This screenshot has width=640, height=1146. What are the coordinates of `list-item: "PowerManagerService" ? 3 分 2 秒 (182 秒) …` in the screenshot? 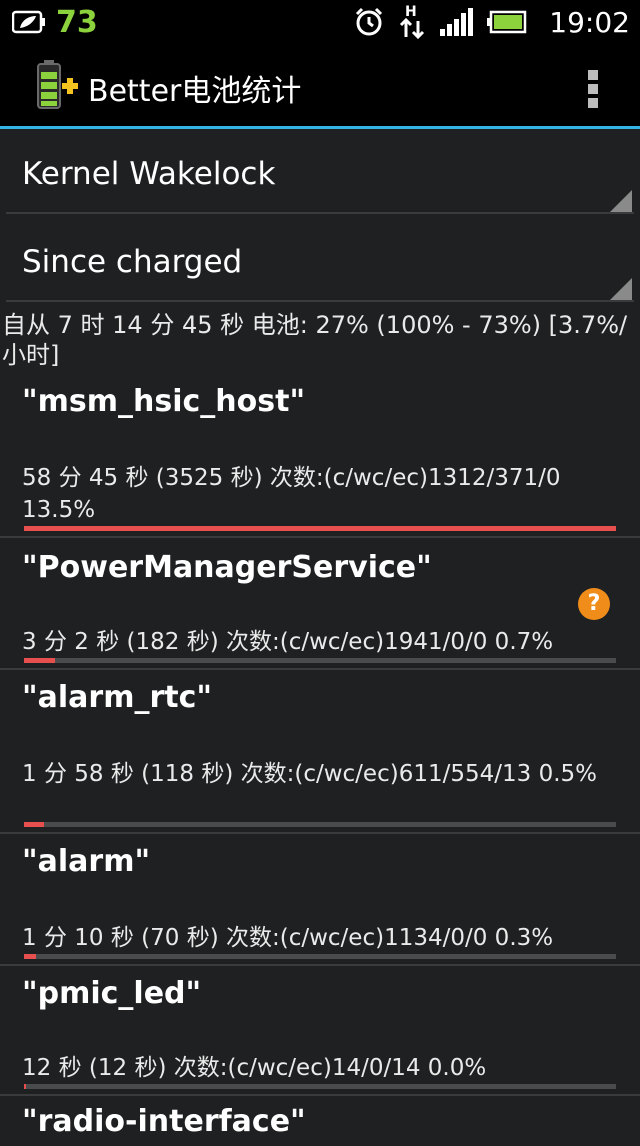 It's located at (320, 604).